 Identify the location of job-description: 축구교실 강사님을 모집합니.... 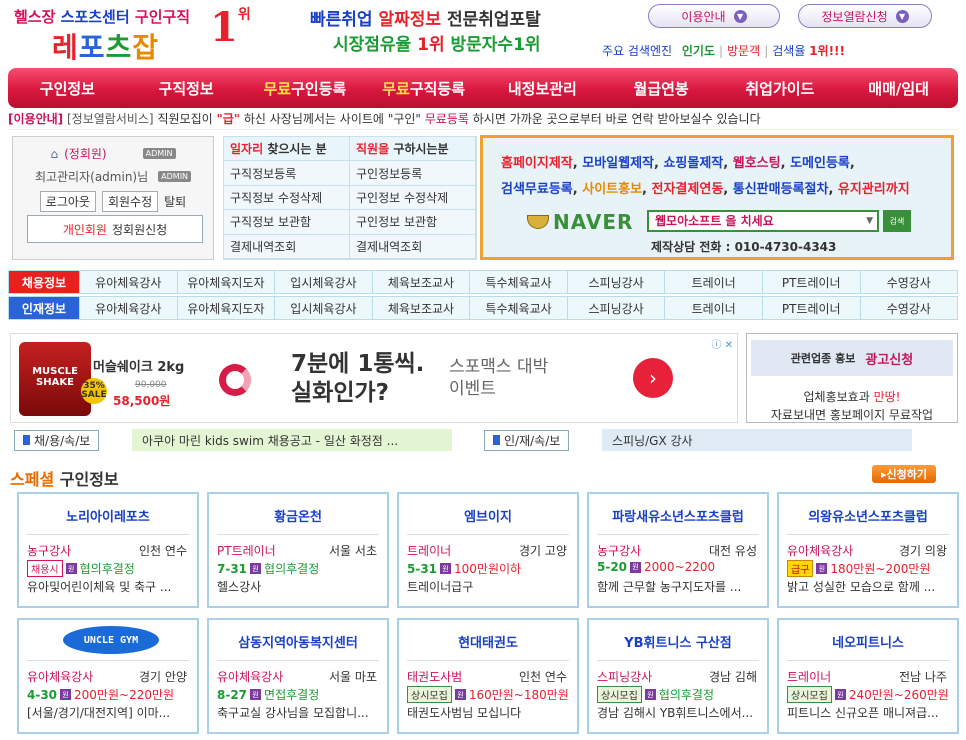
(300, 712).